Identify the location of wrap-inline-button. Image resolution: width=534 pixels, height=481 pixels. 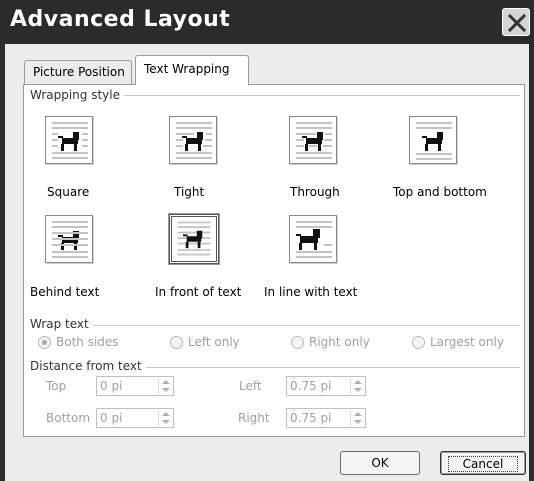
(313, 239).